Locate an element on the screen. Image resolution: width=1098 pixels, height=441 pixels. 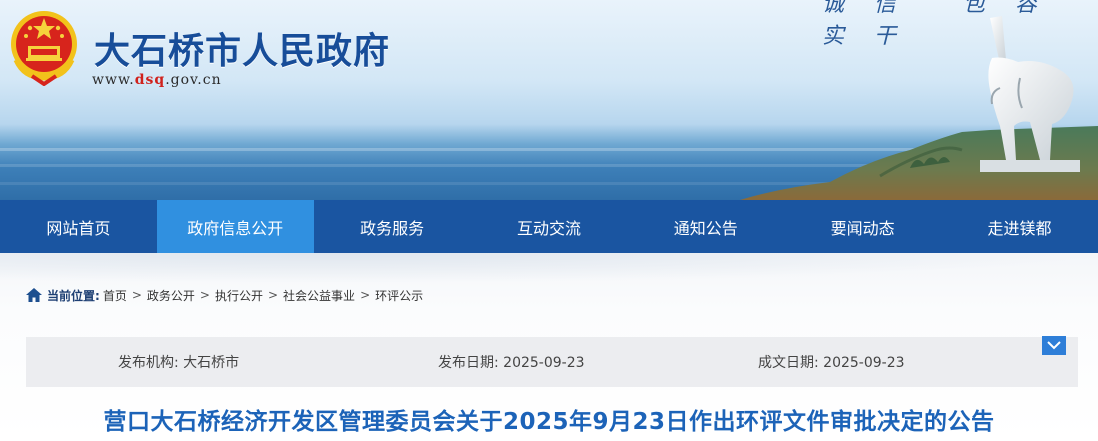
site-url: www.dsq.gov.cn is located at coordinates (157, 80).